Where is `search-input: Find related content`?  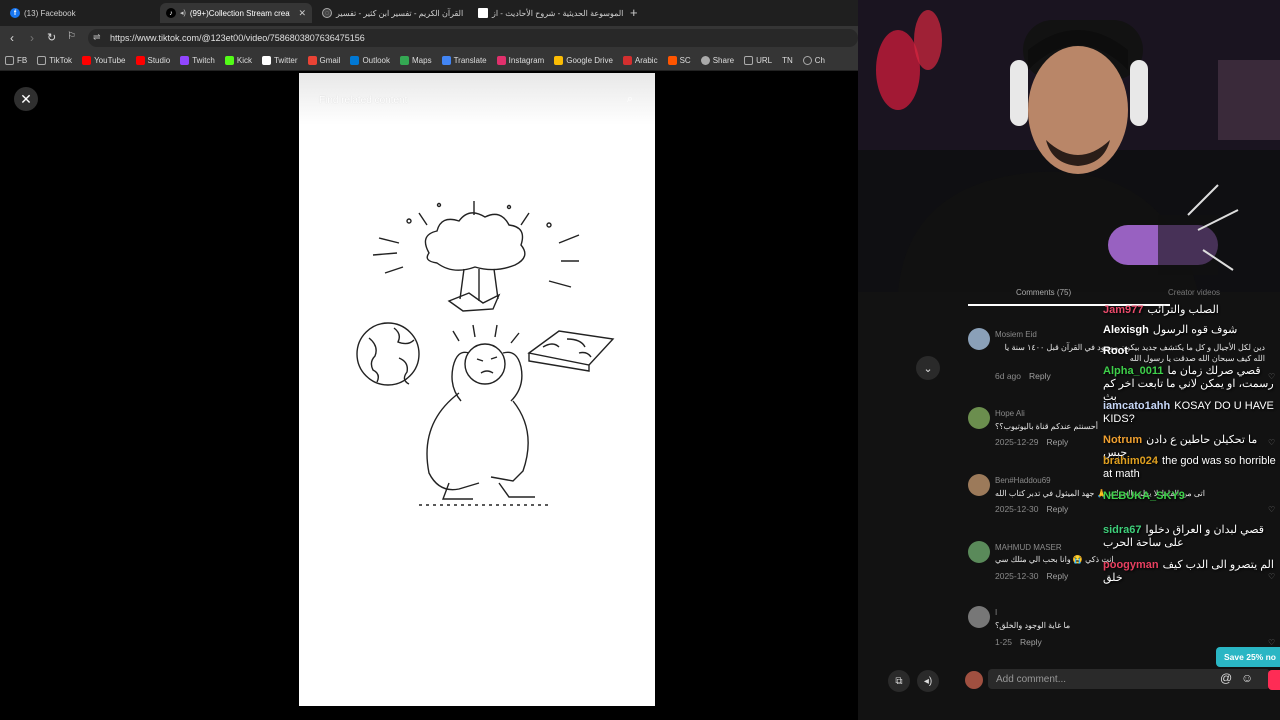 search-input: Find related content is located at coordinates (363, 100).